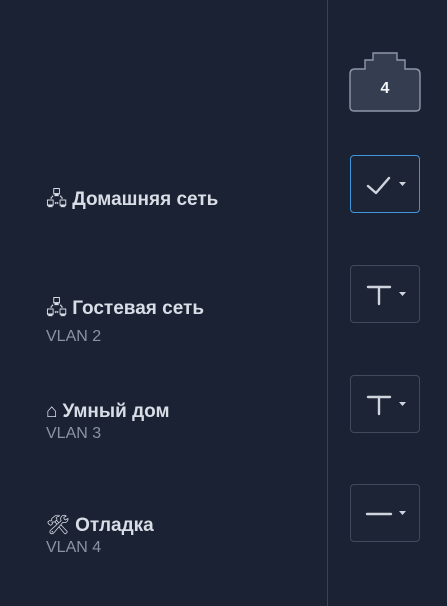 This screenshot has height=606, width=447. I want to click on row-title: Умный дом, so click(116, 411).